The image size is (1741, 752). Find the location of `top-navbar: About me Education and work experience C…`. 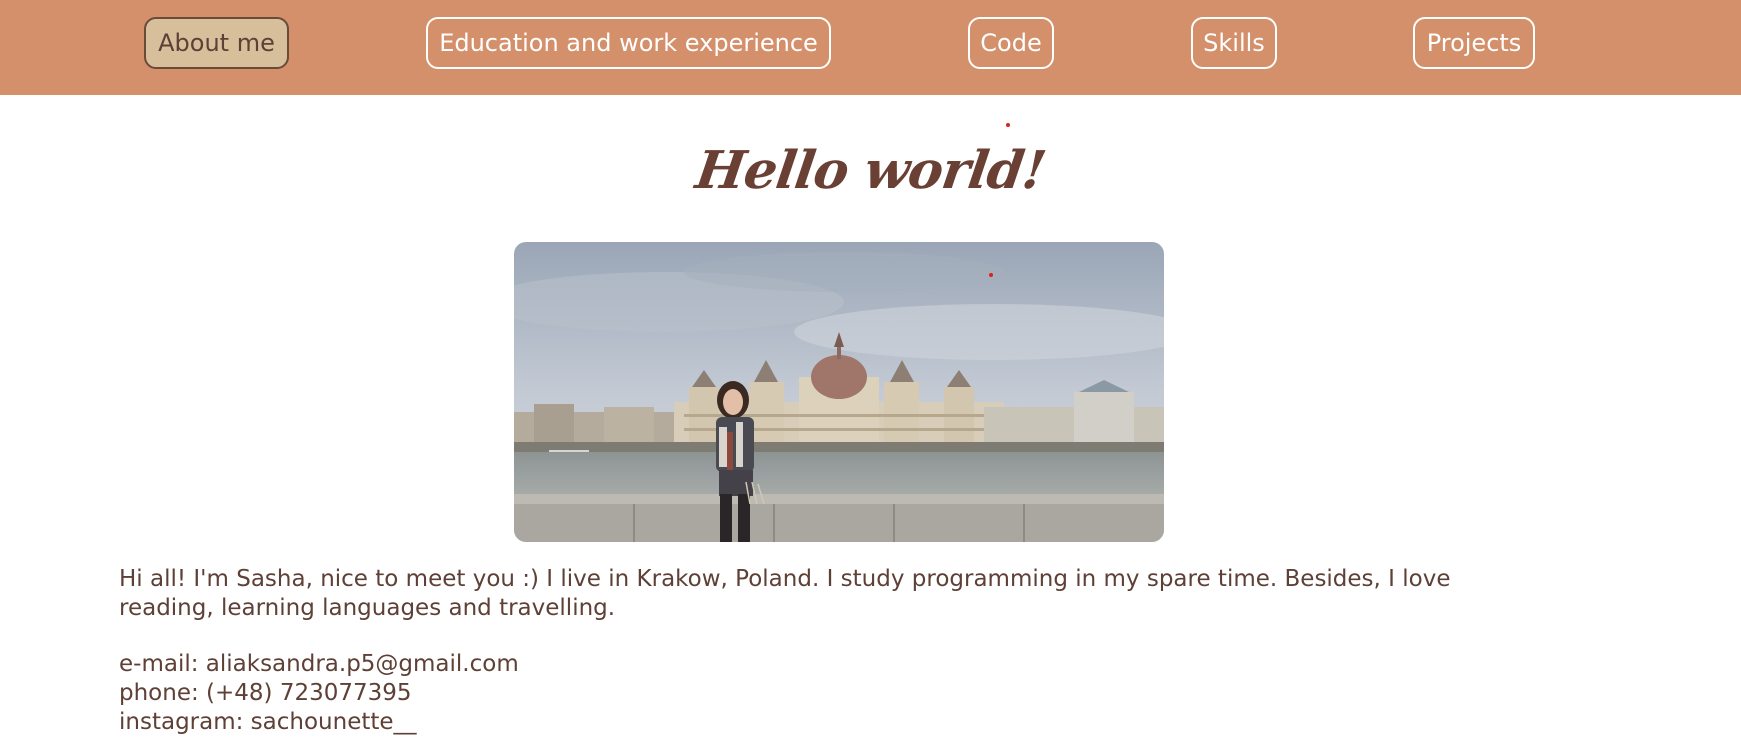

top-navbar: About me Education and work experience C… is located at coordinates (870, 47).